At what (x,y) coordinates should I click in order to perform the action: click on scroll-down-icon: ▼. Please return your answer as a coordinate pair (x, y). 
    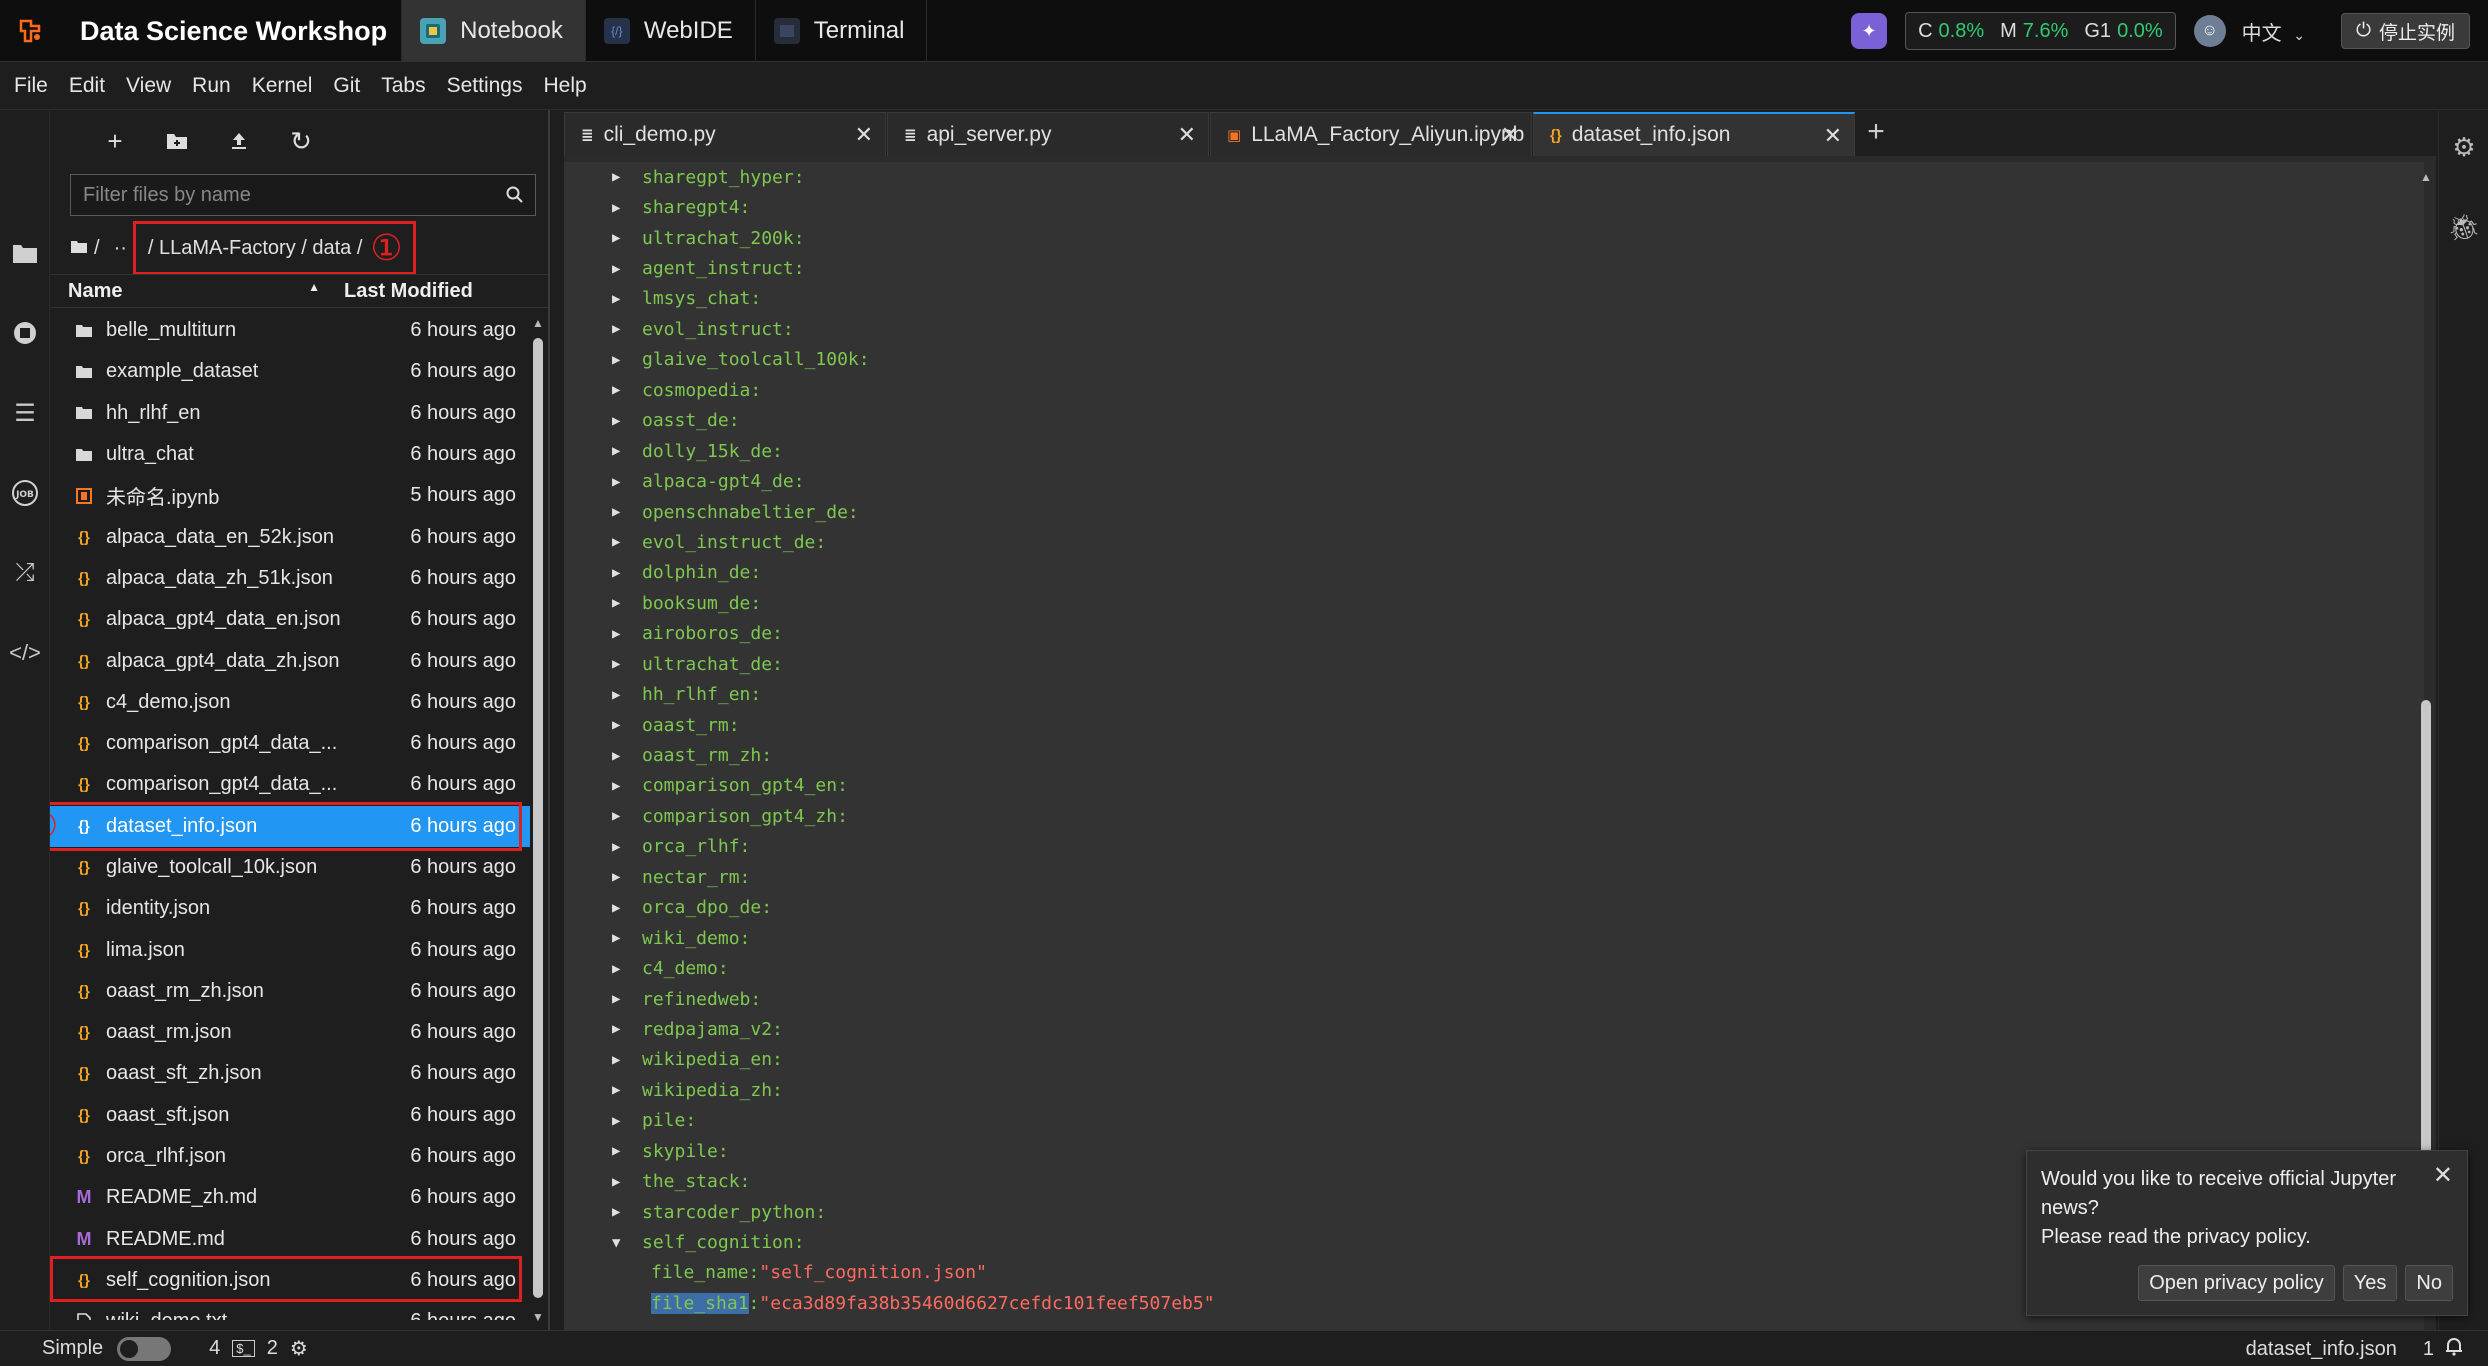
    Looking at the image, I should click on (538, 1317).